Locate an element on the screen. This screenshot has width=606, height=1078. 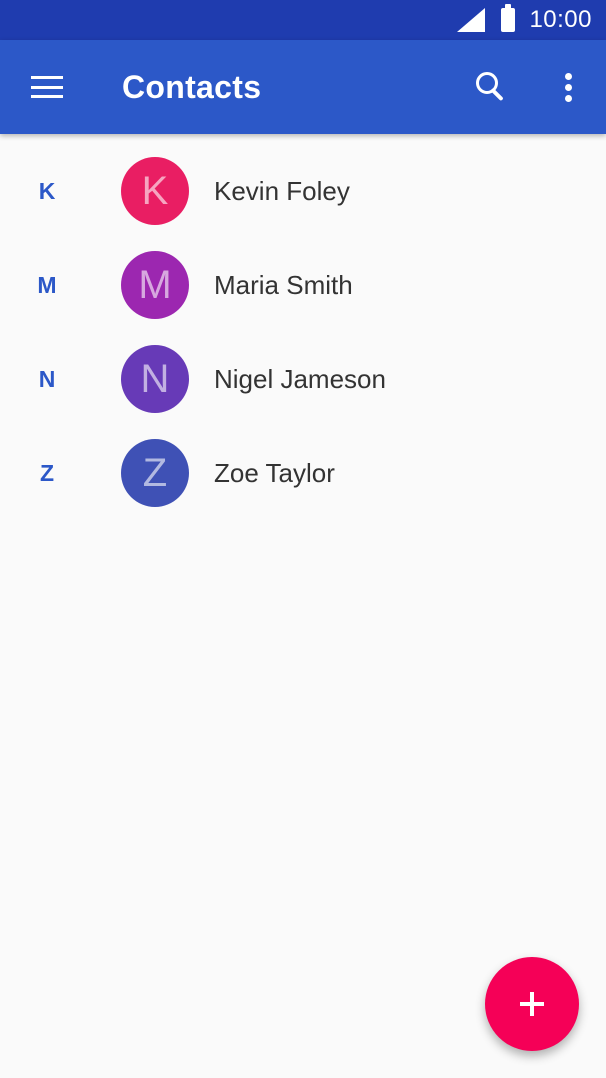
contact-row: N N Nigel Jameson is located at coordinates (303, 379).